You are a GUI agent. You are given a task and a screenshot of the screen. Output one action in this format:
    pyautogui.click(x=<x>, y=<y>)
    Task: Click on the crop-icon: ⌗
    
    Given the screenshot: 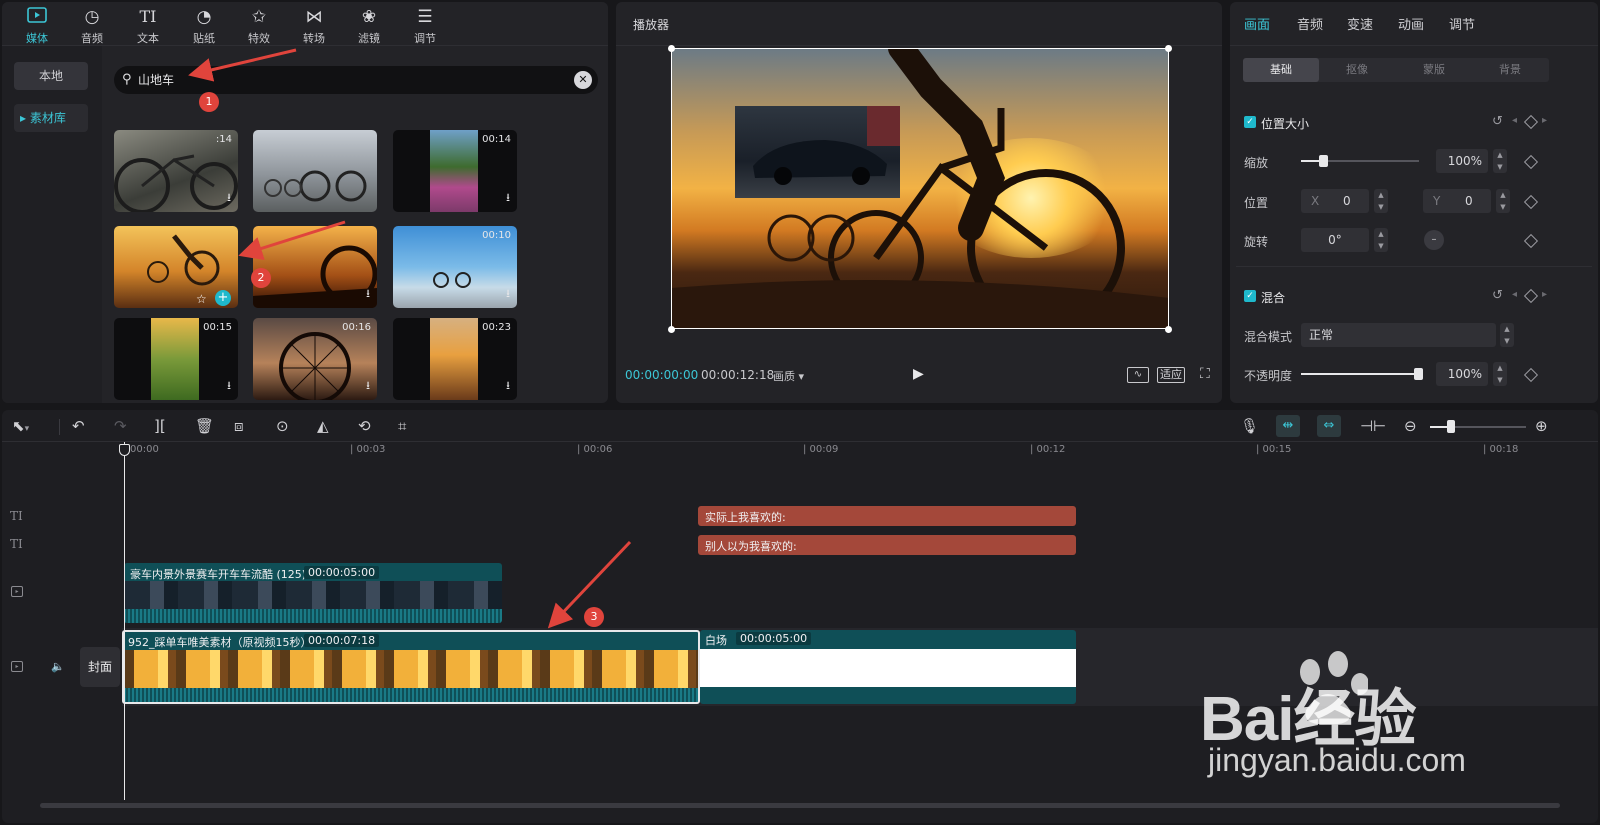 What is the action you would take?
    pyautogui.click(x=402, y=426)
    